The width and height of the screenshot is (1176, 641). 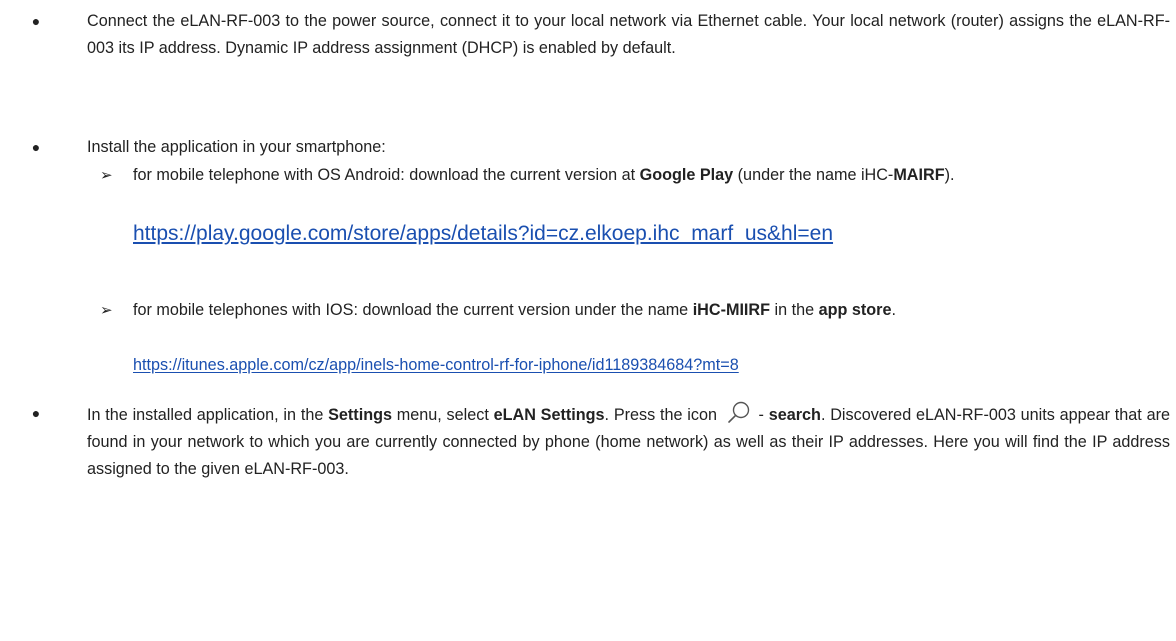 What do you see at coordinates (739, 413) in the screenshot?
I see `search-icon` at bounding box center [739, 413].